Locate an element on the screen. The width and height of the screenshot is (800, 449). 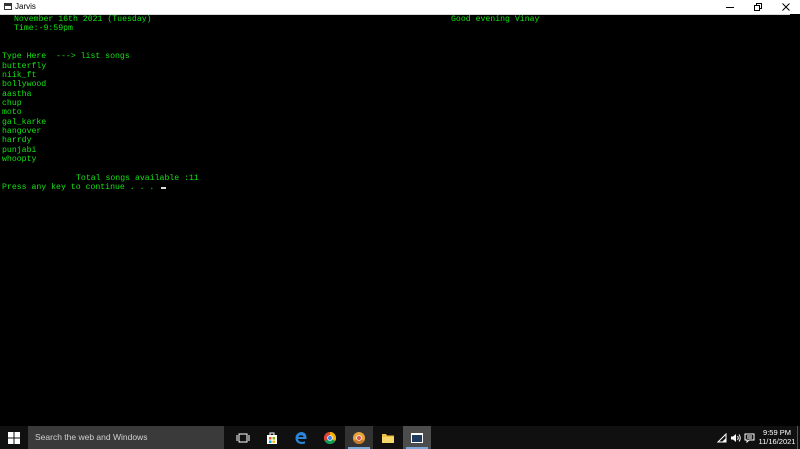
edge-button is located at coordinates (301, 437).